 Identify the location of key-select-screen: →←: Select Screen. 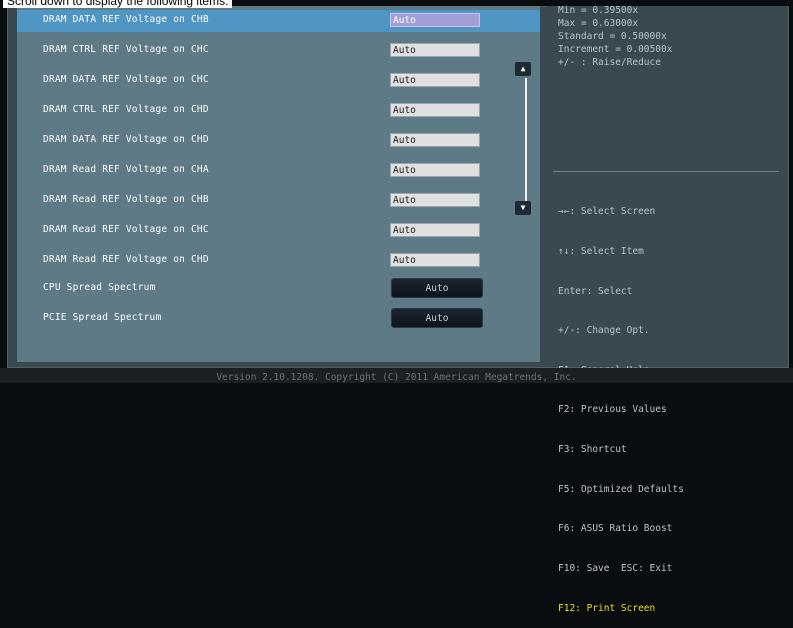
(607, 212).